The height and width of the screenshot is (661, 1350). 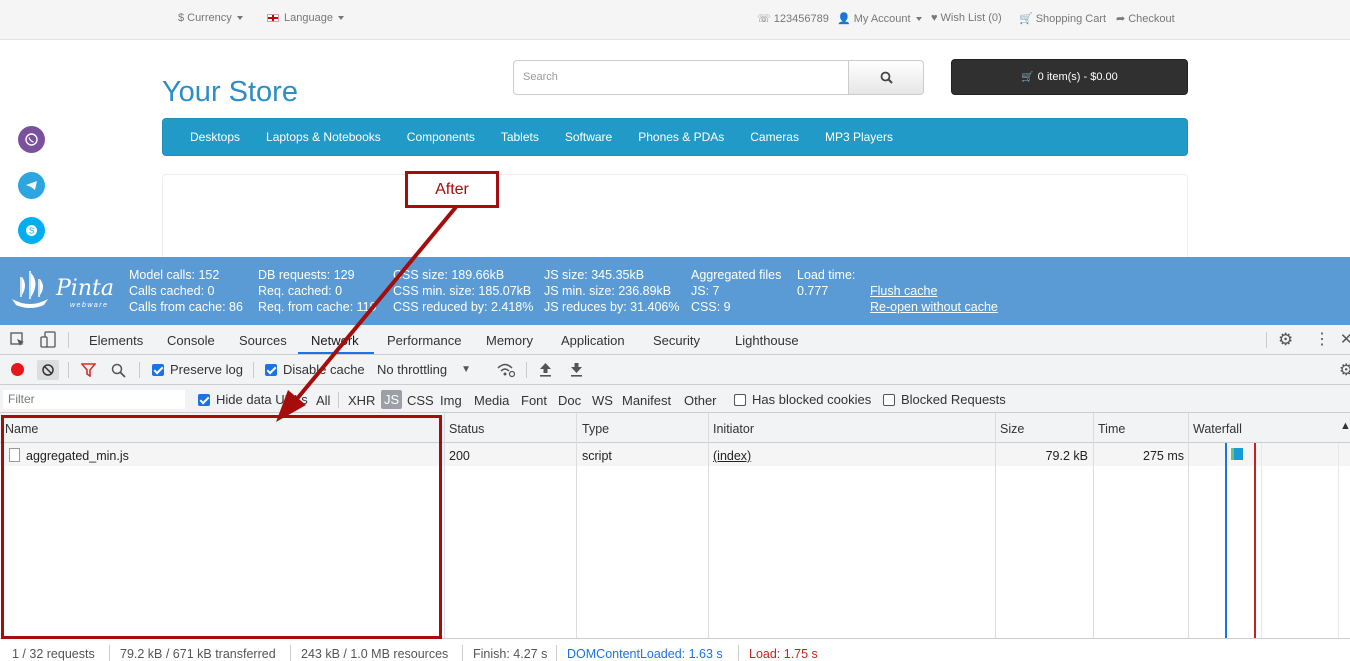 What do you see at coordinates (732, 456) in the screenshot?
I see `request-initiator-link: (index)` at bounding box center [732, 456].